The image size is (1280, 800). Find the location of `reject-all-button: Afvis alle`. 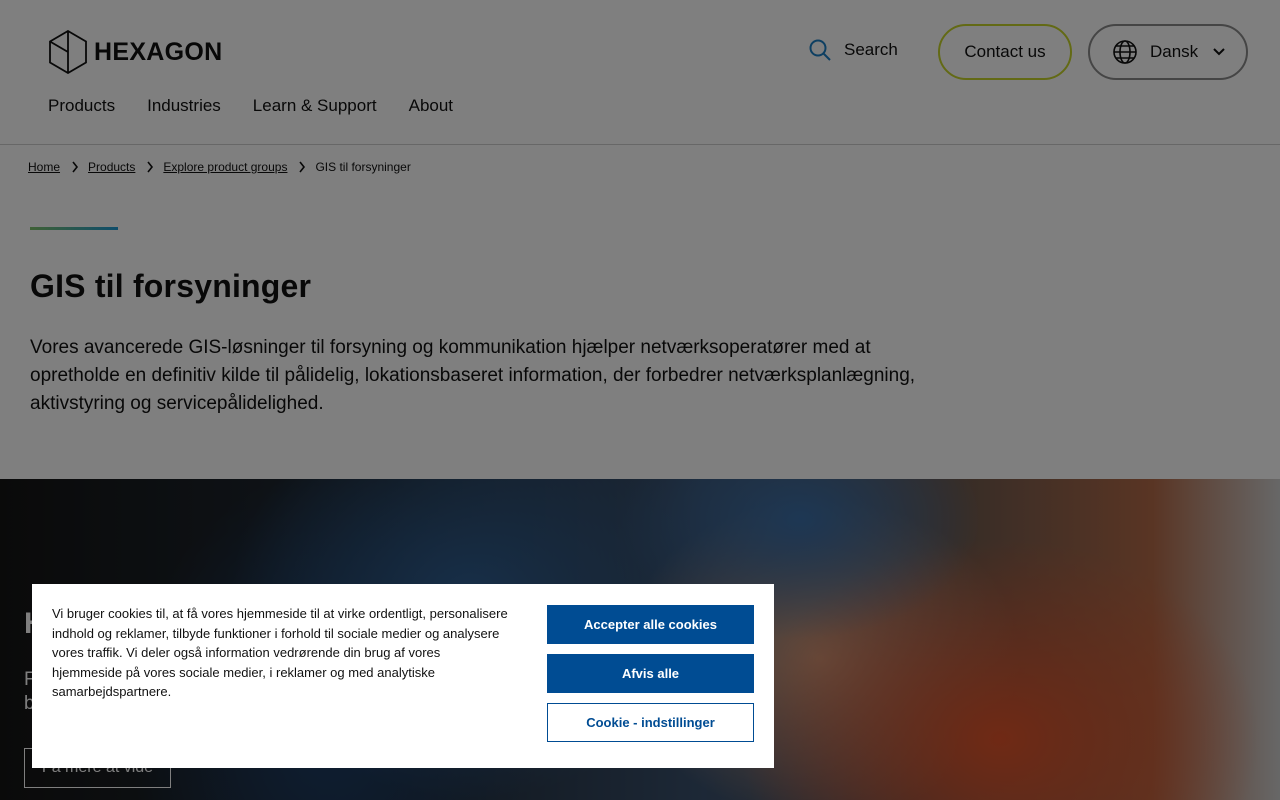

reject-all-button: Afvis alle is located at coordinates (650, 673).